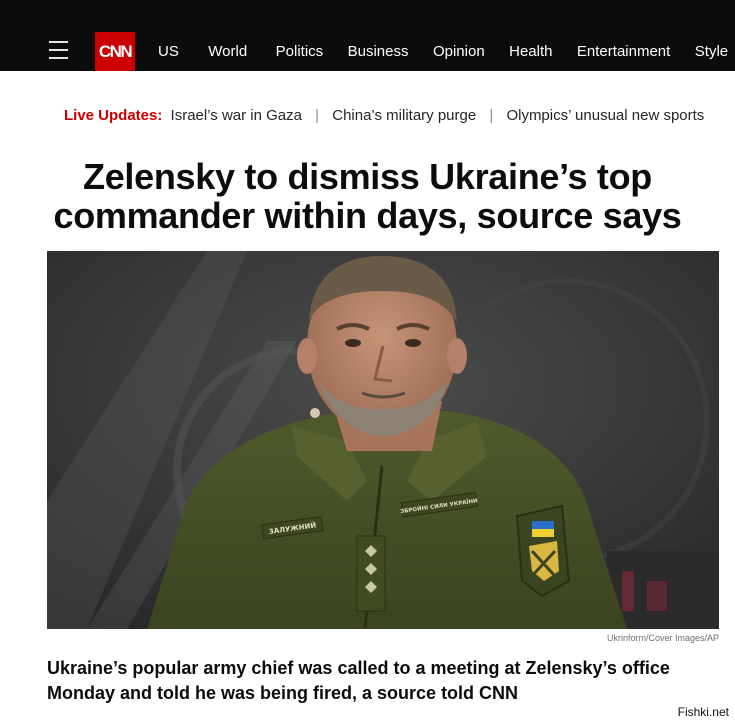  I want to click on nav-item-us: US, so click(168, 51).